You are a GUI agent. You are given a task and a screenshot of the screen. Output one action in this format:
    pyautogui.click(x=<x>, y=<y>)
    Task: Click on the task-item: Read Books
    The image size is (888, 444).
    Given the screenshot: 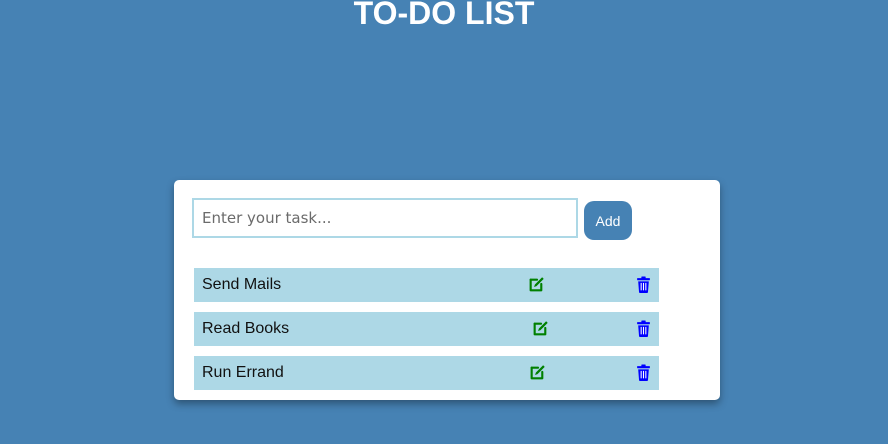 What is the action you would take?
    pyautogui.click(x=426, y=329)
    